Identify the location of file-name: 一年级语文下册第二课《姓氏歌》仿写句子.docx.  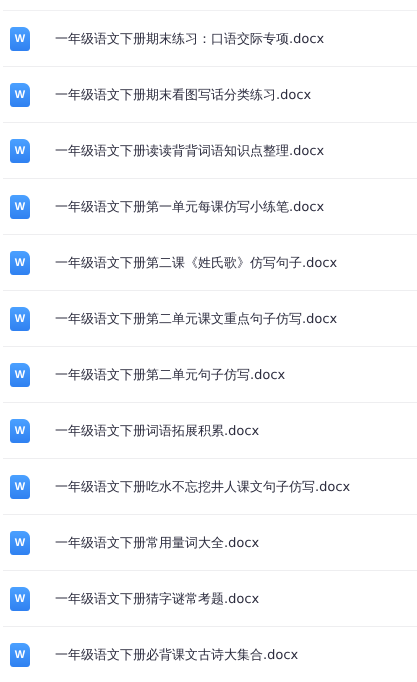
(196, 263).